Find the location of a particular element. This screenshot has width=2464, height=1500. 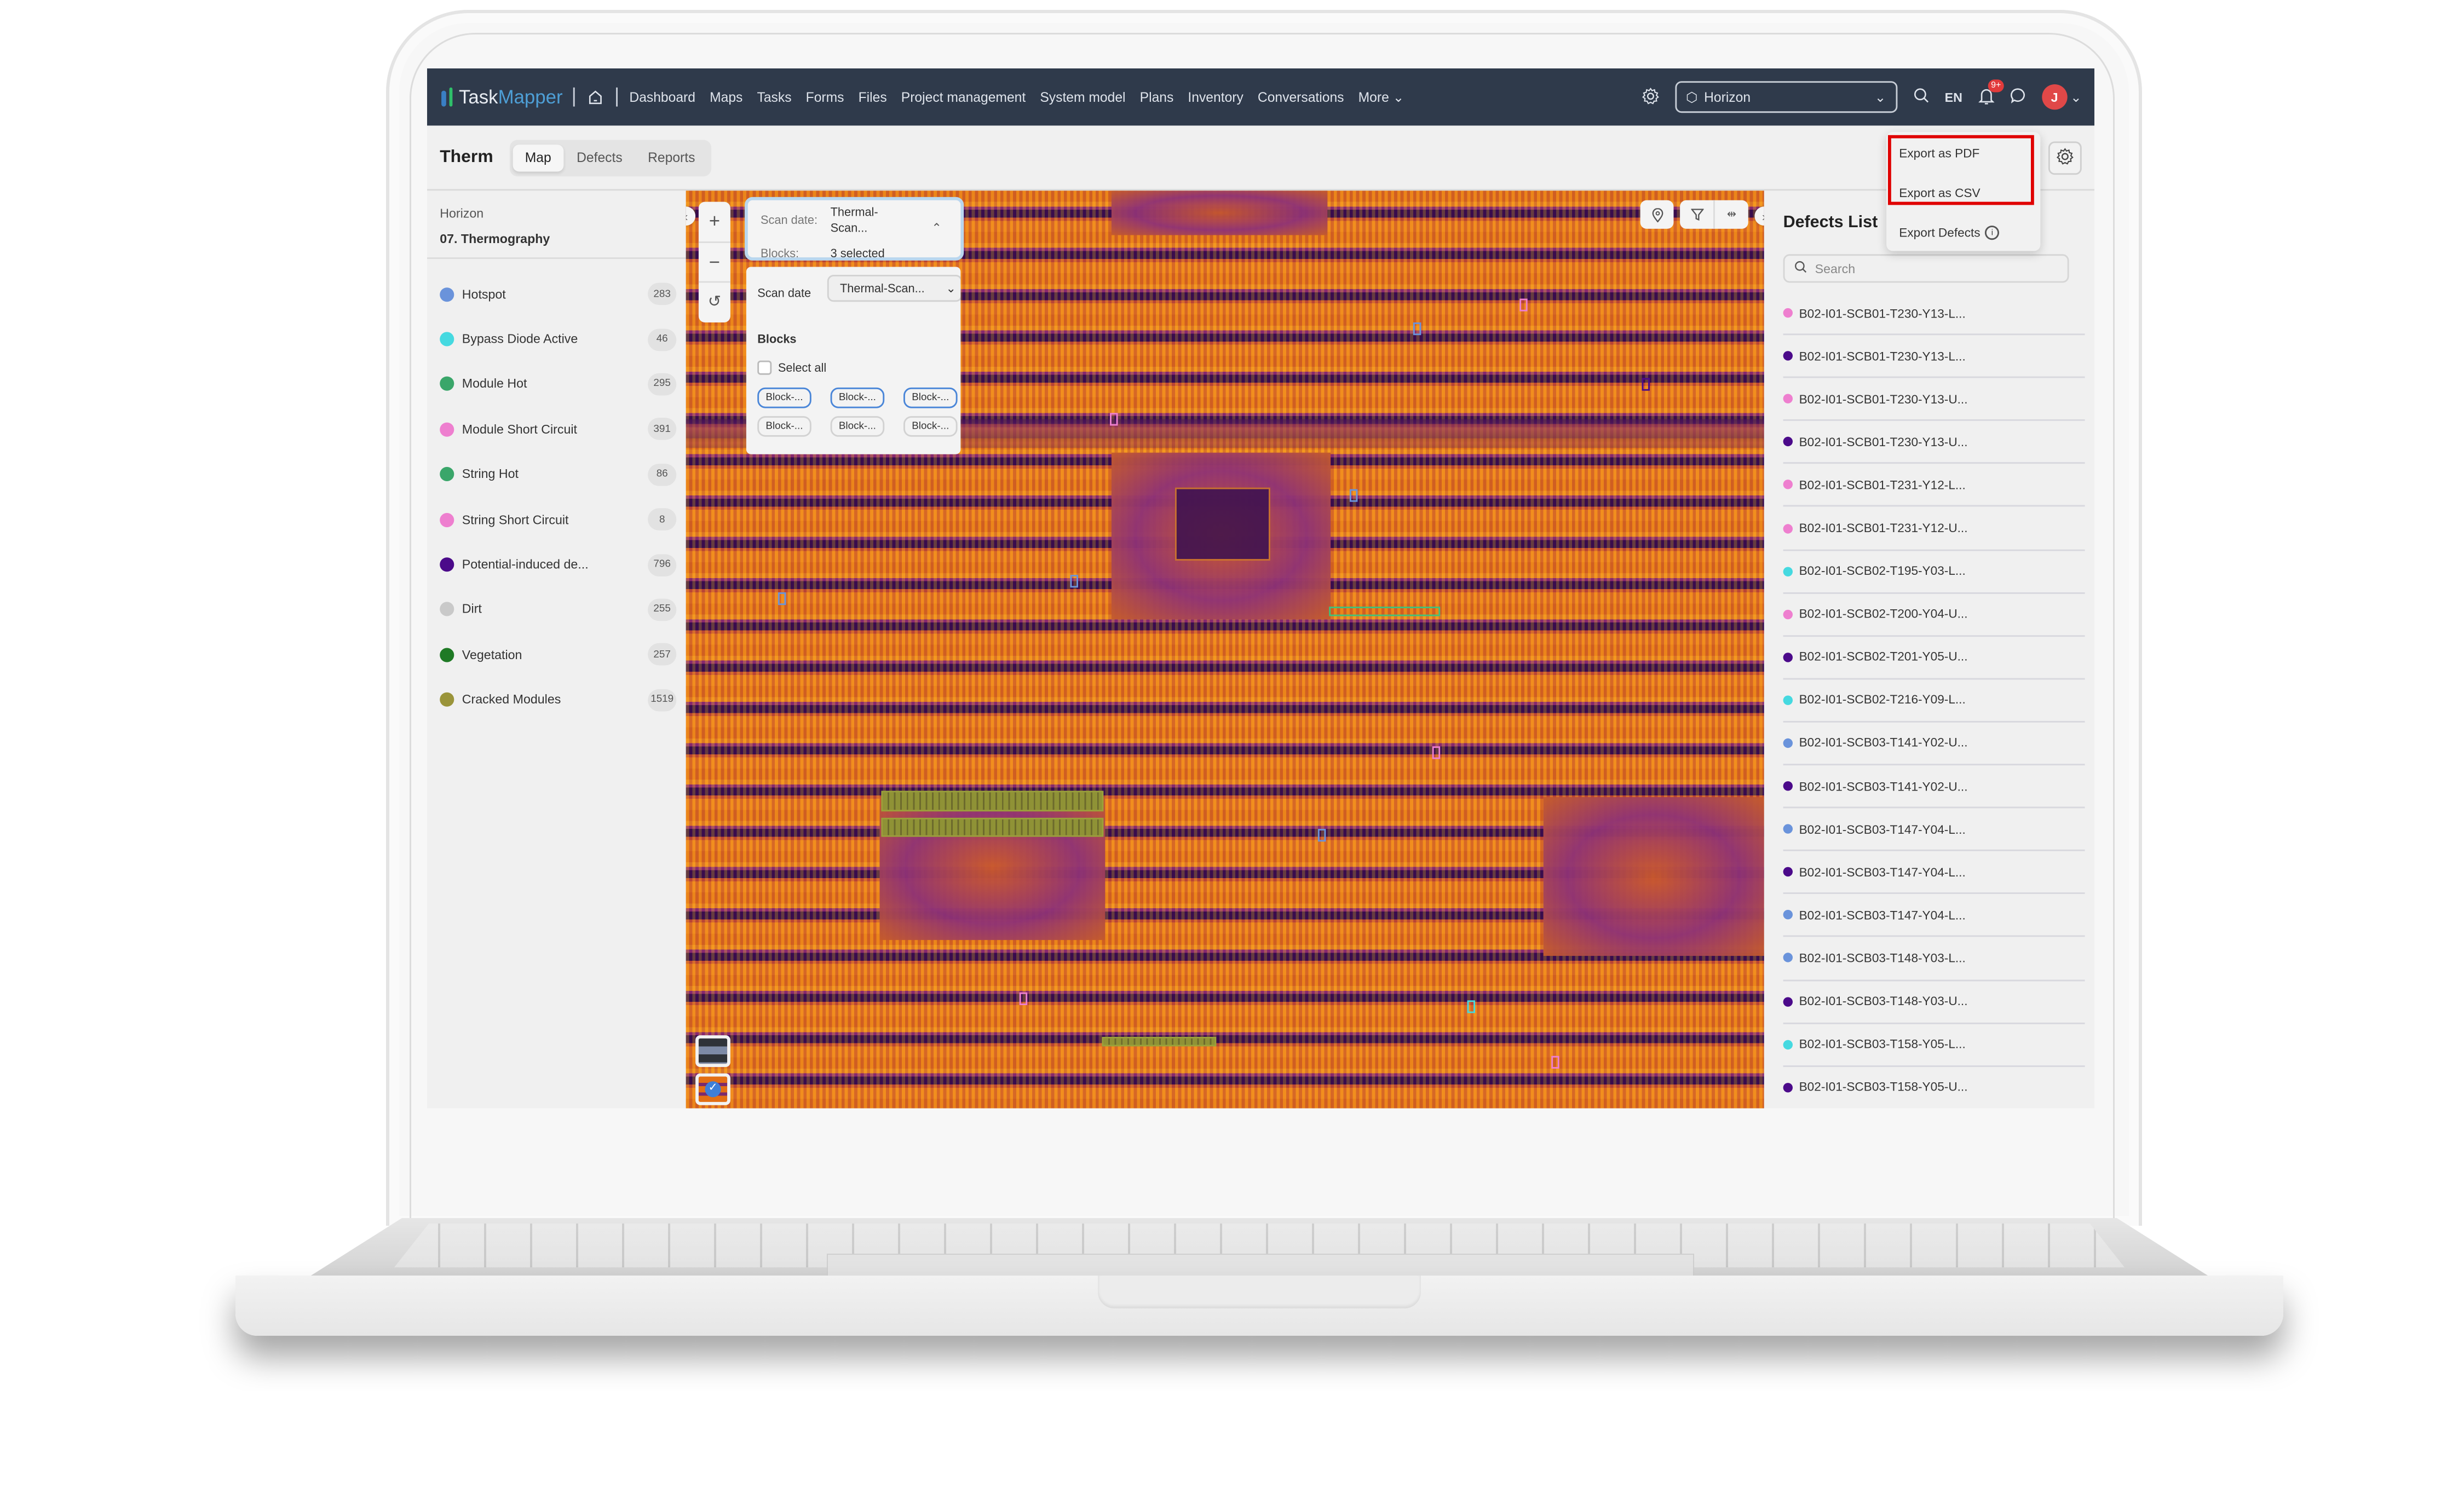

nav-maps: Maps is located at coordinates (726, 97).